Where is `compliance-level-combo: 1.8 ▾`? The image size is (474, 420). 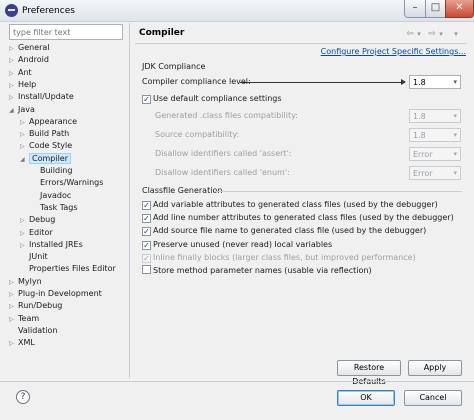 compliance-level-combo: 1.8 ▾ is located at coordinates (435, 82).